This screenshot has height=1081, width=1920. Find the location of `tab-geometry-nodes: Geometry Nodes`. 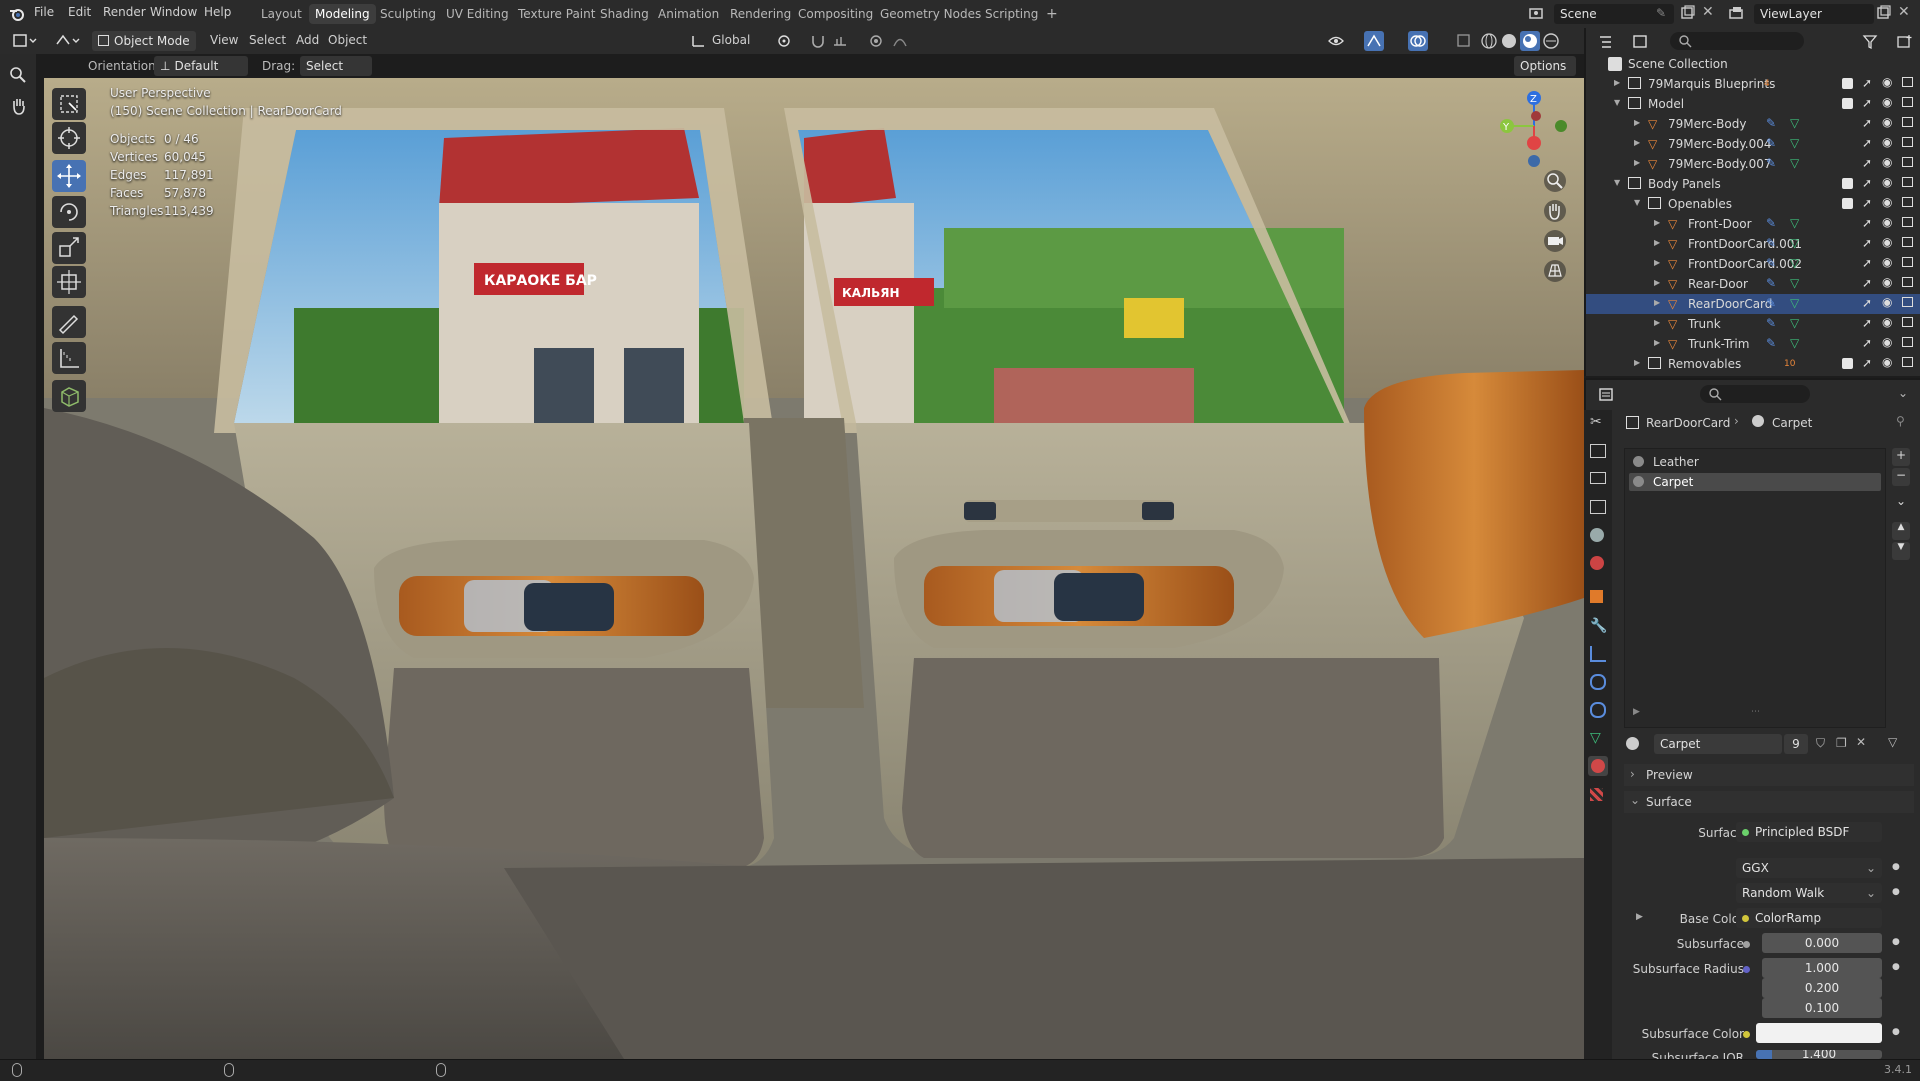

tab-geometry-nodes: Geometry Nodes is located at coordinates (930, 14).